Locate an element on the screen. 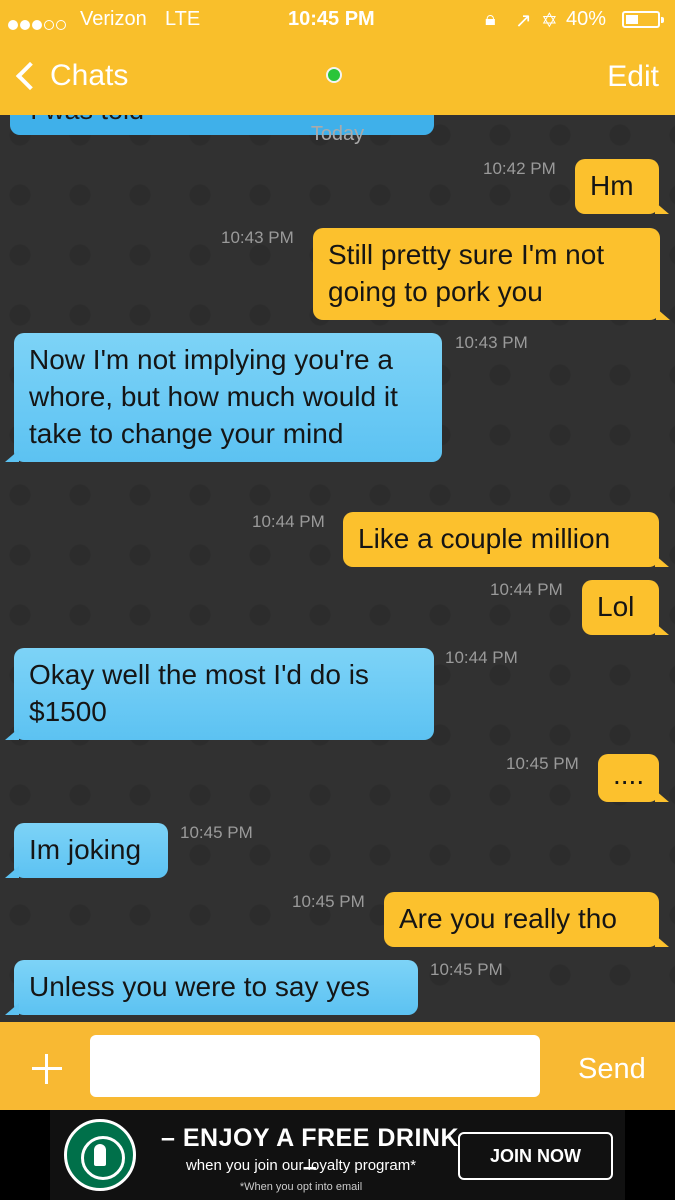  carrier-name: Verizon is located at coordinates (113, 19).